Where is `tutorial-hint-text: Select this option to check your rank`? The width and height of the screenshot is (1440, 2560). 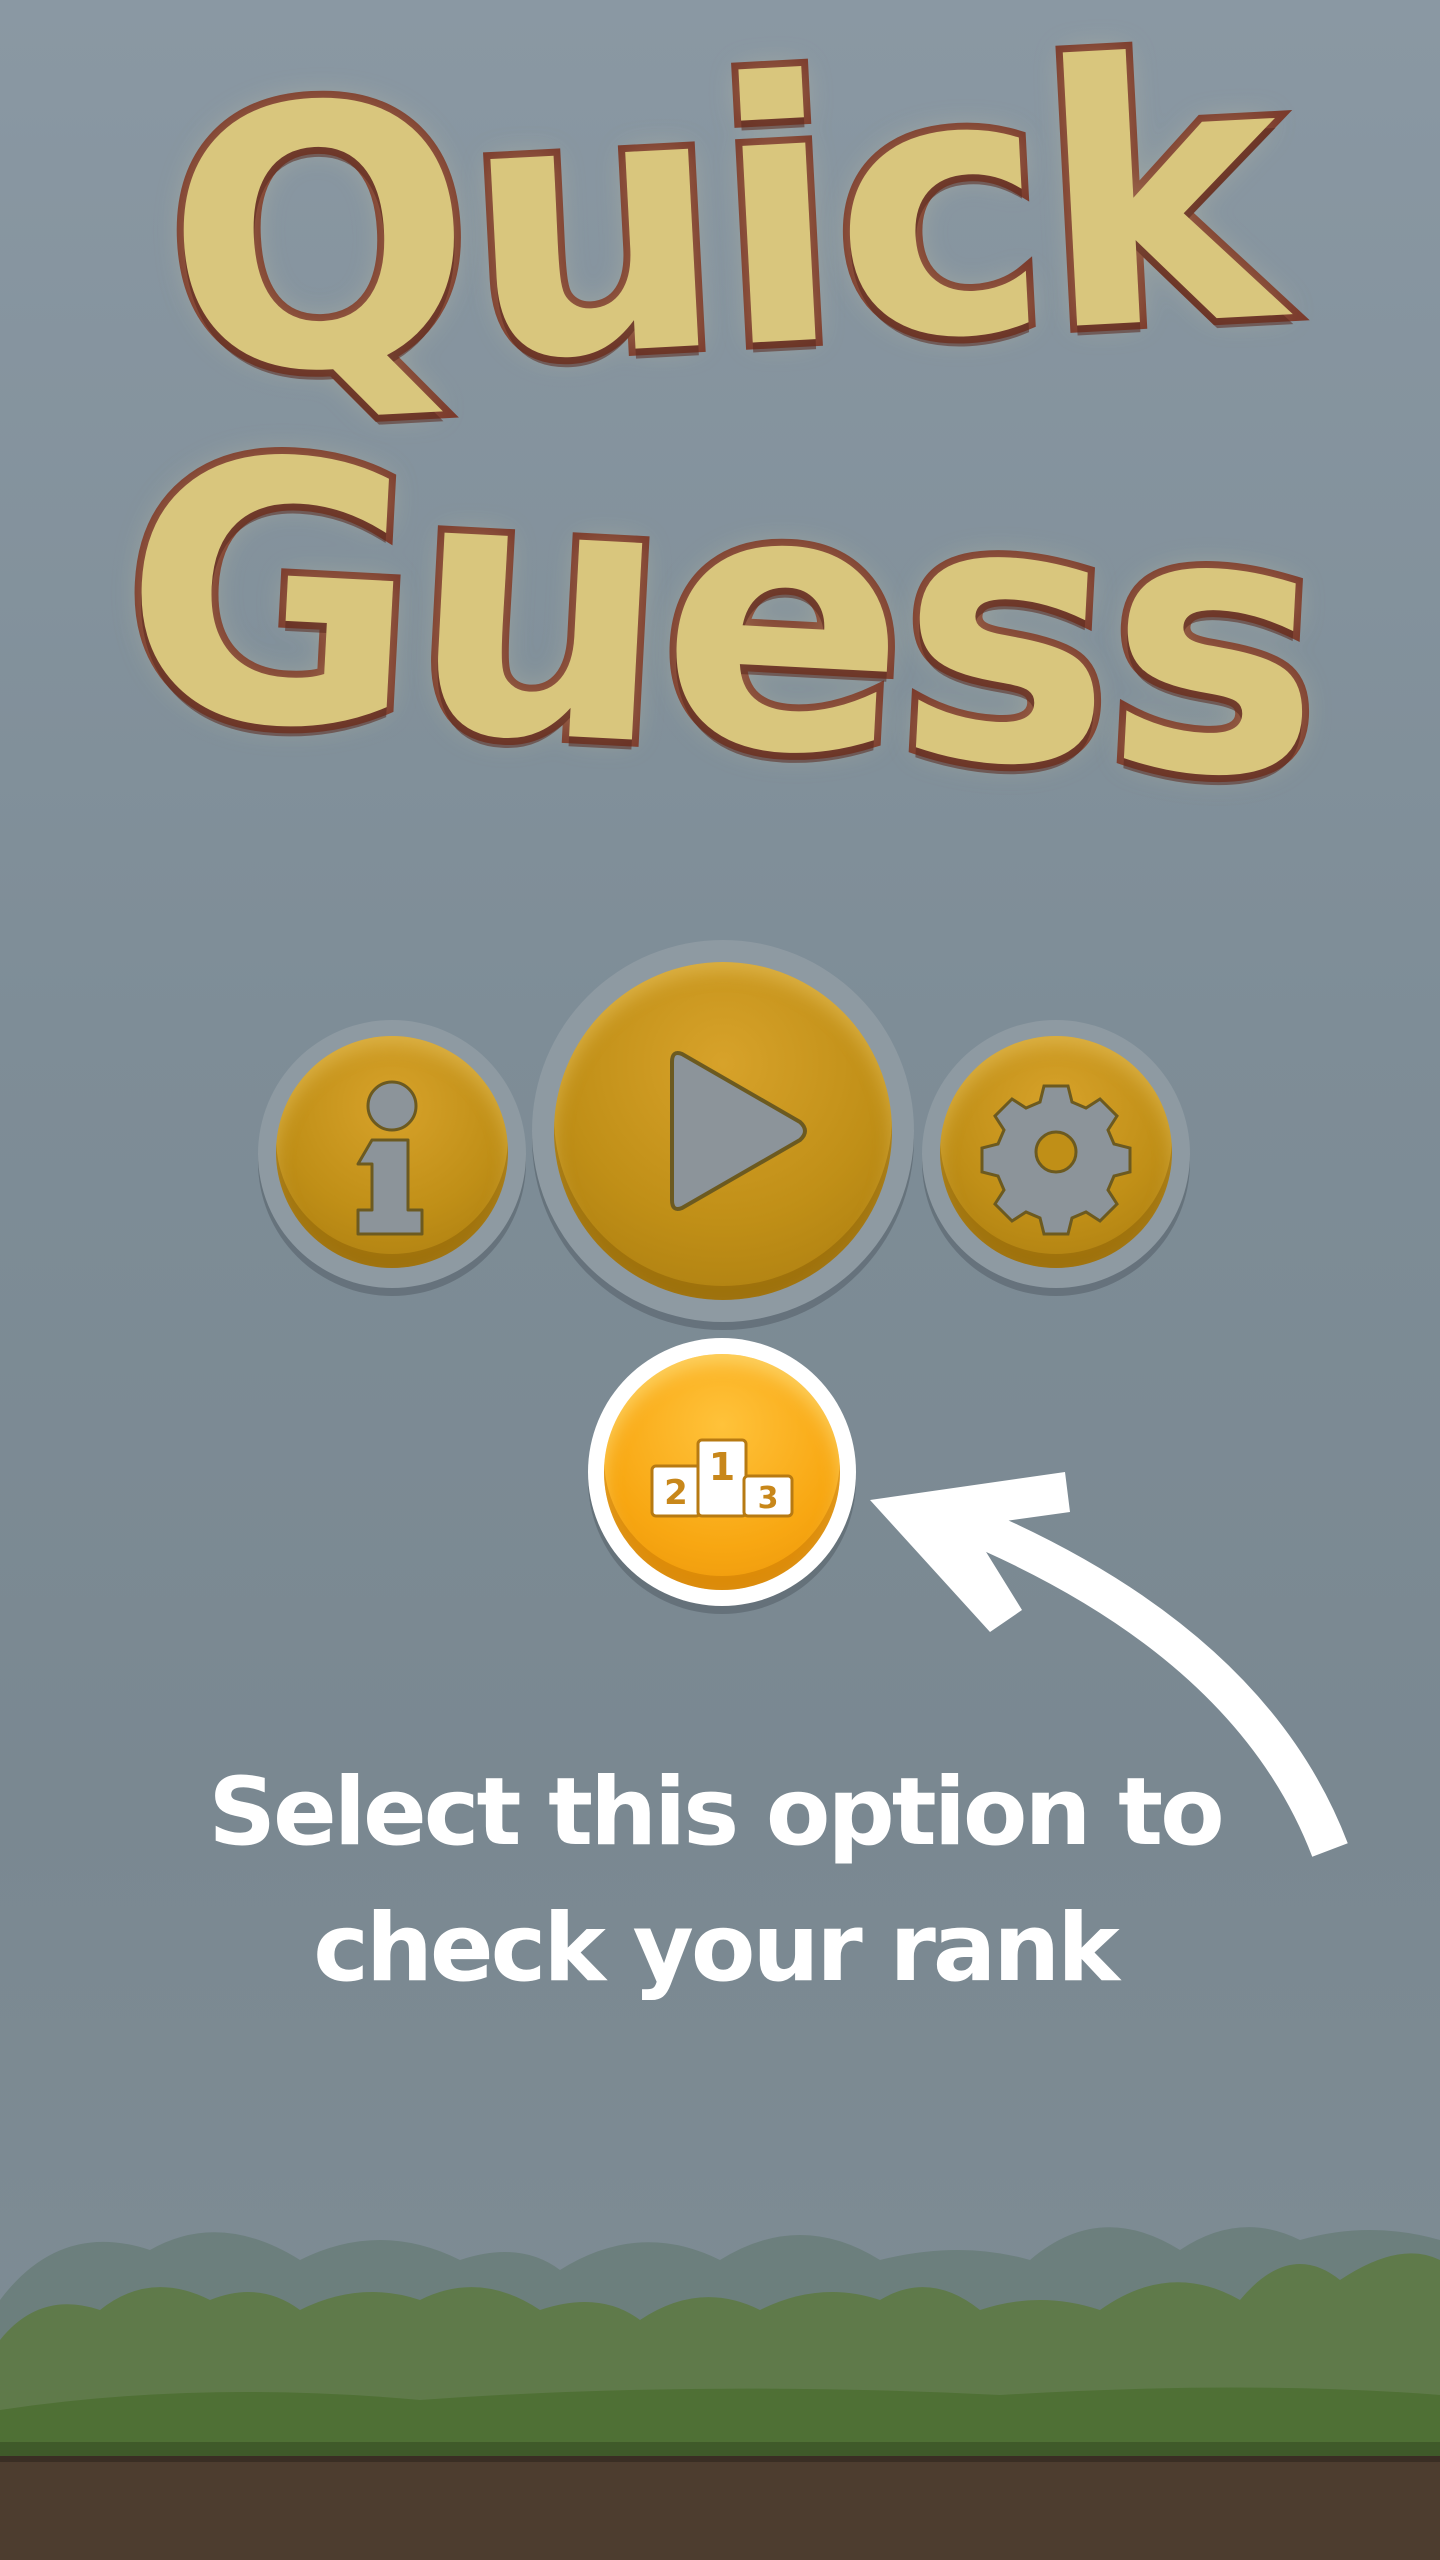
tutorial-hint-text: Select this option to check your rank is located at coordinates (716, 1880).